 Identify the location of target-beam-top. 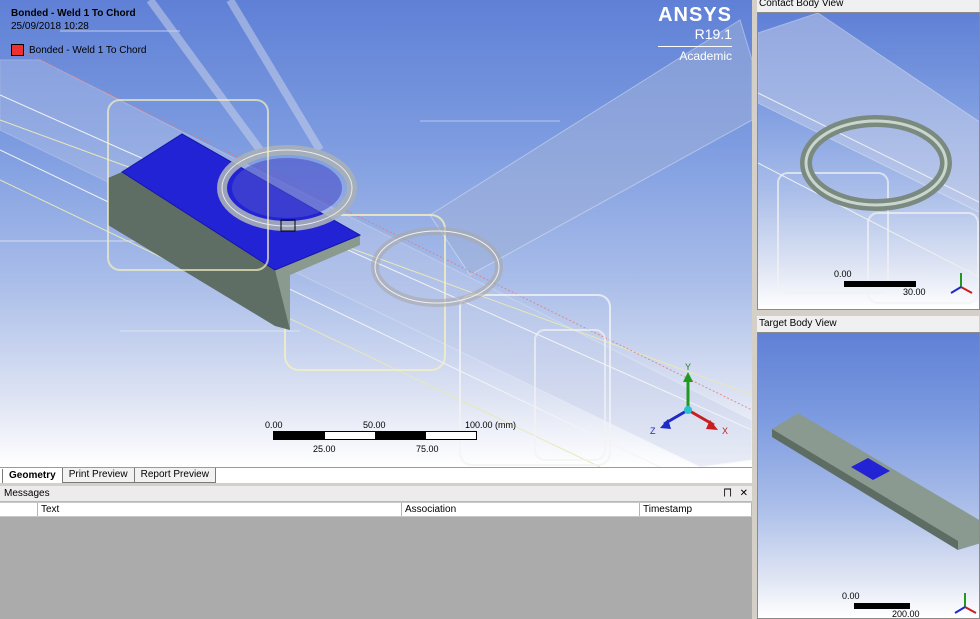
(875, 481).